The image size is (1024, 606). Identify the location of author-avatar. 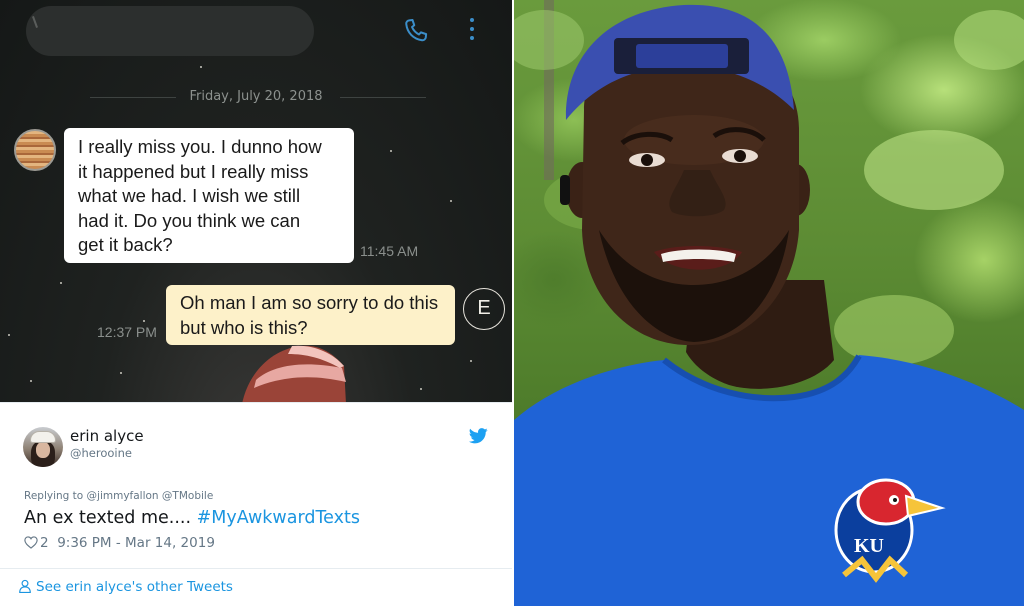
(43, 447).